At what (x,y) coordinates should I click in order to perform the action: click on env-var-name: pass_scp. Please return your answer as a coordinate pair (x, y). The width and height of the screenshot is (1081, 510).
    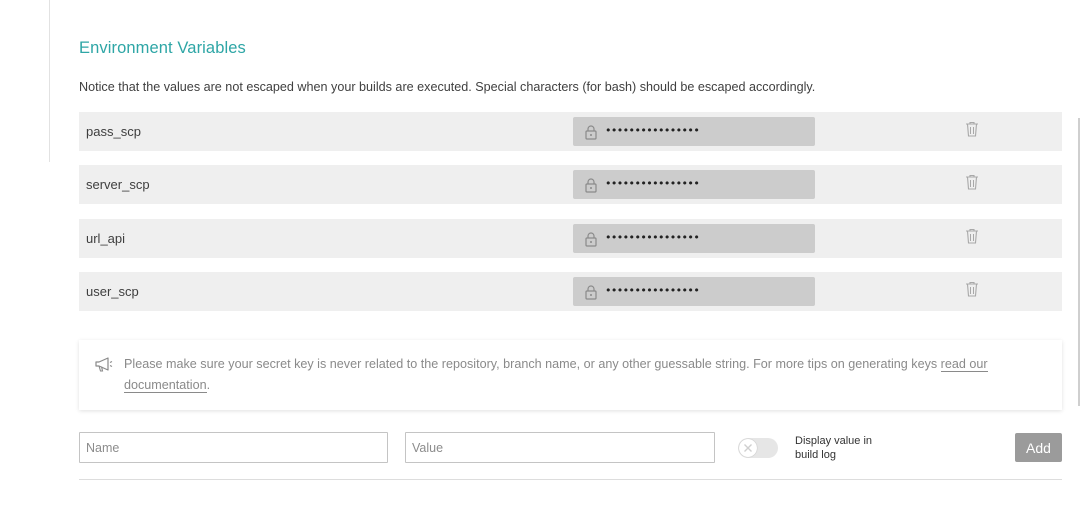
    Looking at the image, I should click on (113, 131).